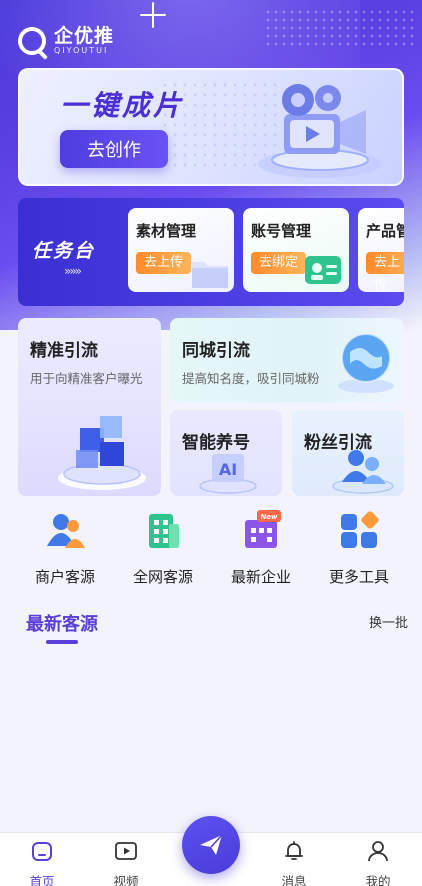 This screenshot has width=422, height=886. Describe the element at coordinates (84, 36) in the screenshot. I see `app-name: 企优推` at that location.